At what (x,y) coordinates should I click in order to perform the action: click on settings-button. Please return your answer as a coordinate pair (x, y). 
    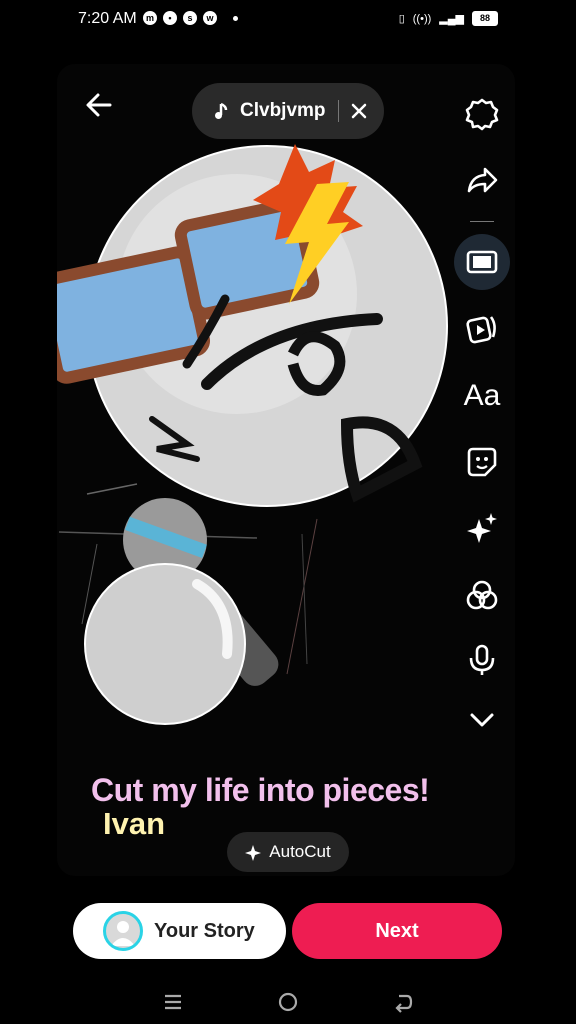
    Looking at the image, I should click on (482, 114).